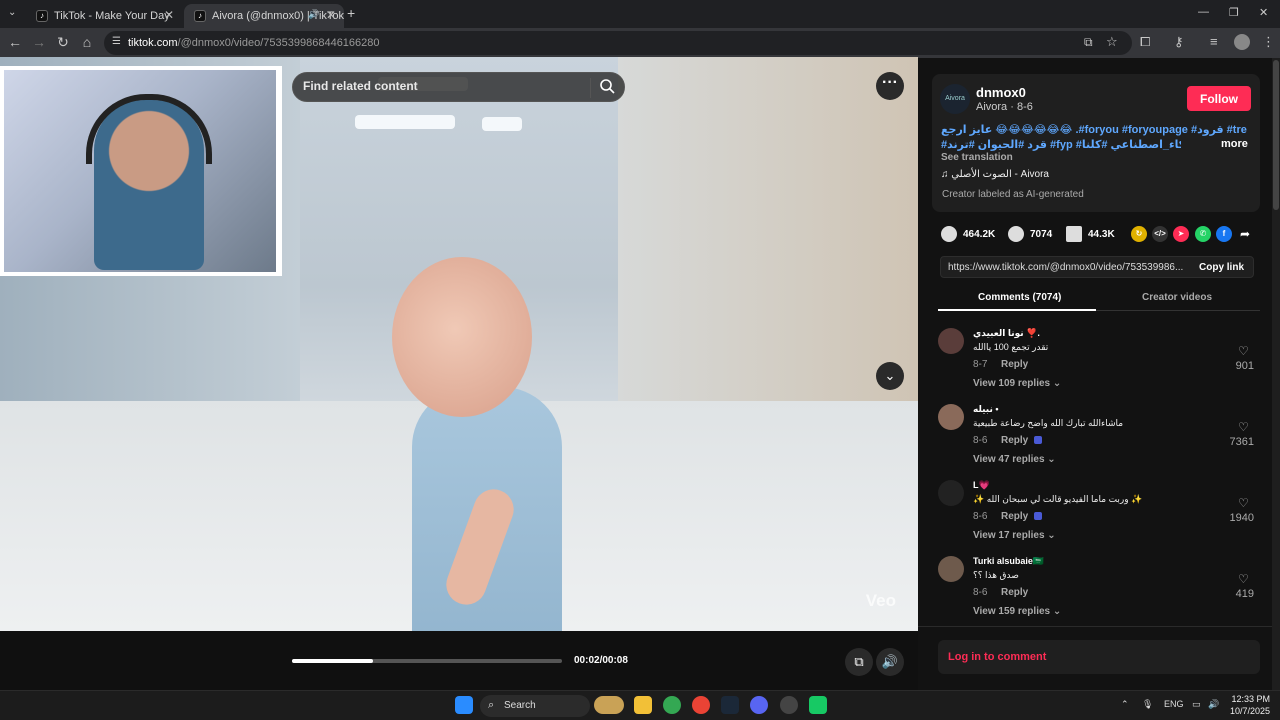 Image resolution: width=1280 pixels, height=720 pixels. I want to click on progress-fill, so click(332, 661).